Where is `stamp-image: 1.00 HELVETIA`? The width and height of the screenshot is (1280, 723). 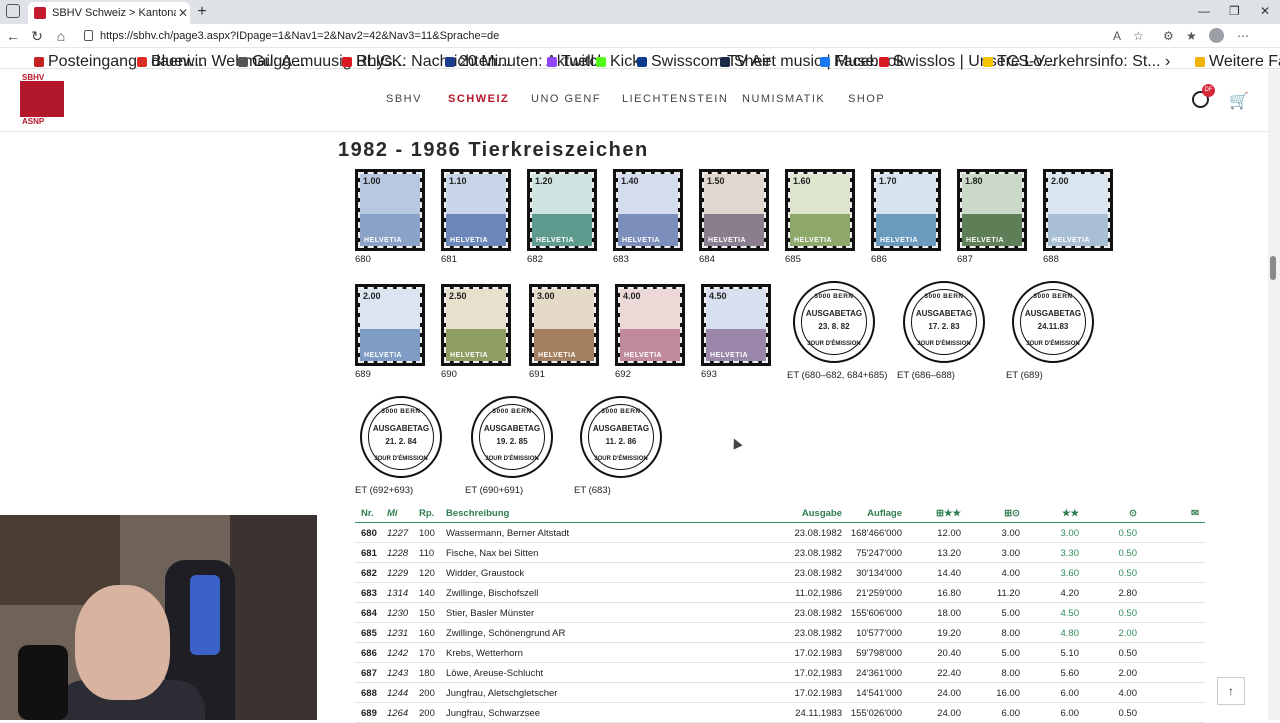
stamp-image: 1.00 HELVETIA is located at coordinates (390, 210).